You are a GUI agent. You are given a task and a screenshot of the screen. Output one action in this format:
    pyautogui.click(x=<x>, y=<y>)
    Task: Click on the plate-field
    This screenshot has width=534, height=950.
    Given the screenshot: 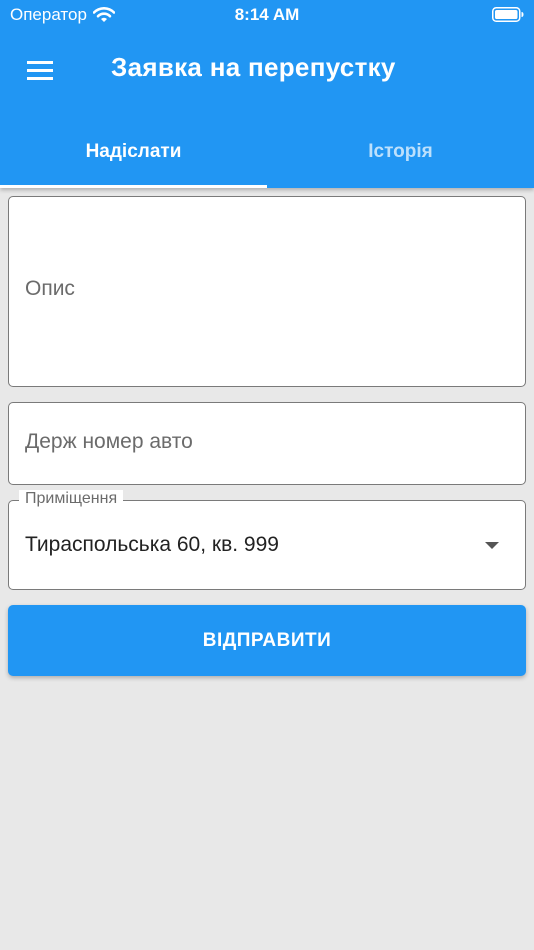 What is the action you would take?
    pyautogui.click(x=267, y=443)
    